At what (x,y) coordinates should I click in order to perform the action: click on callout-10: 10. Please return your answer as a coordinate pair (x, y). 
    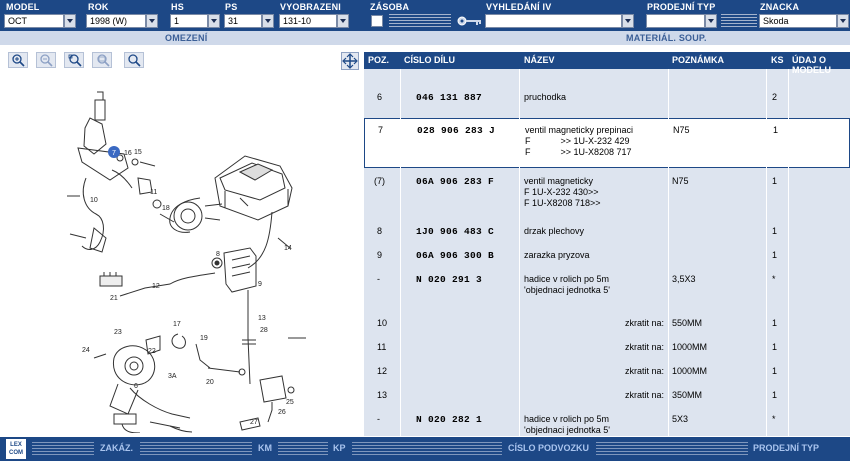
    Looking at the image, I should click on (94, 200).